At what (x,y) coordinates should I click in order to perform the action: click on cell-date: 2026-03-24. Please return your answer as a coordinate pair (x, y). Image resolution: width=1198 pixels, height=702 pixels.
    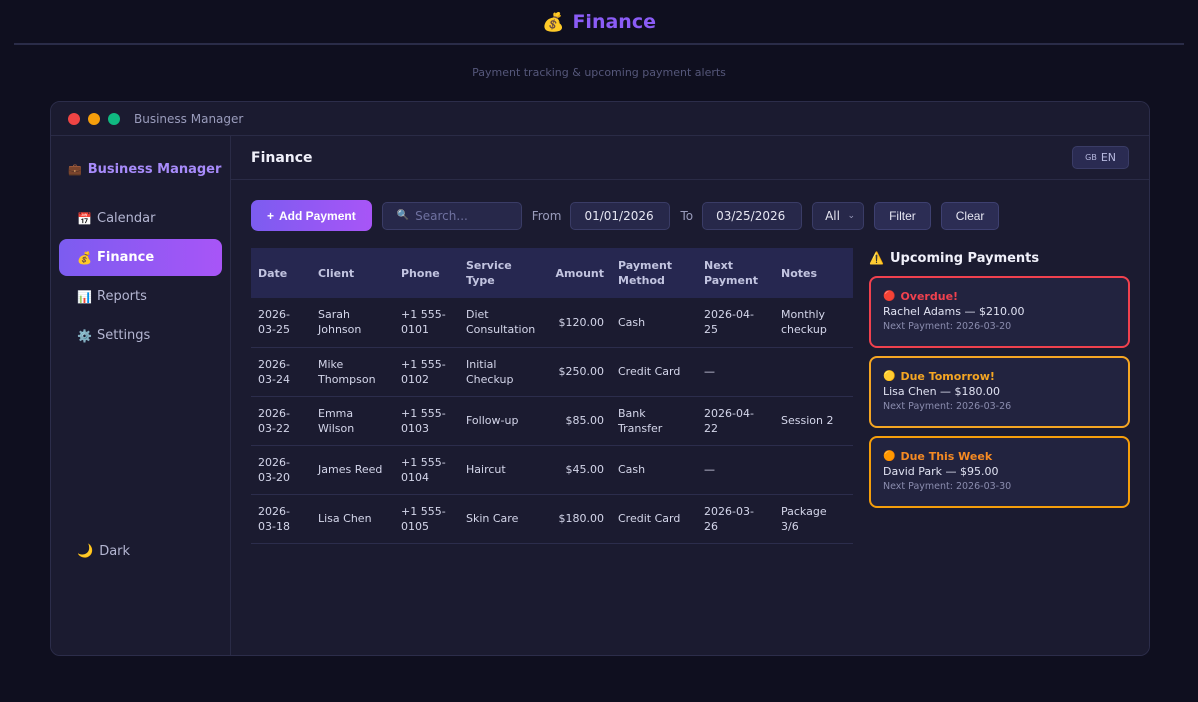
    Looking at the image, I should click on (281, 372).